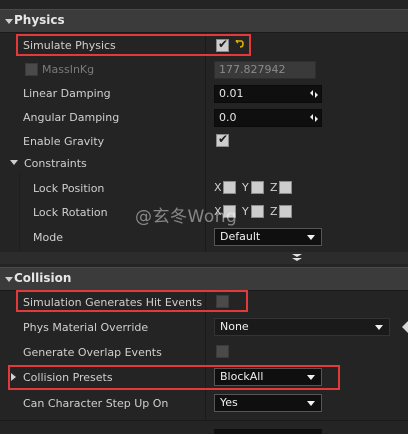 The image size is (408, 434). Describe the element at coordinates (229, 402) in the screenshot. I see `can-step-up-value: Yes` at that location.